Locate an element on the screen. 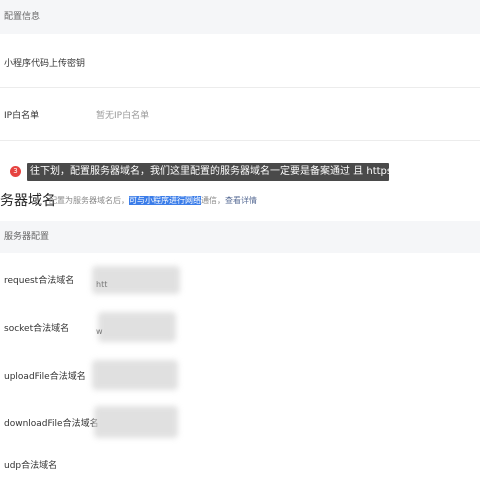 Image resolution: width=480 pixels, height=480 pixels. server-domain-description: 配置为服务器域名后，可与小程序进行网络通信，查看详情 is located at coordinates (153, 200).